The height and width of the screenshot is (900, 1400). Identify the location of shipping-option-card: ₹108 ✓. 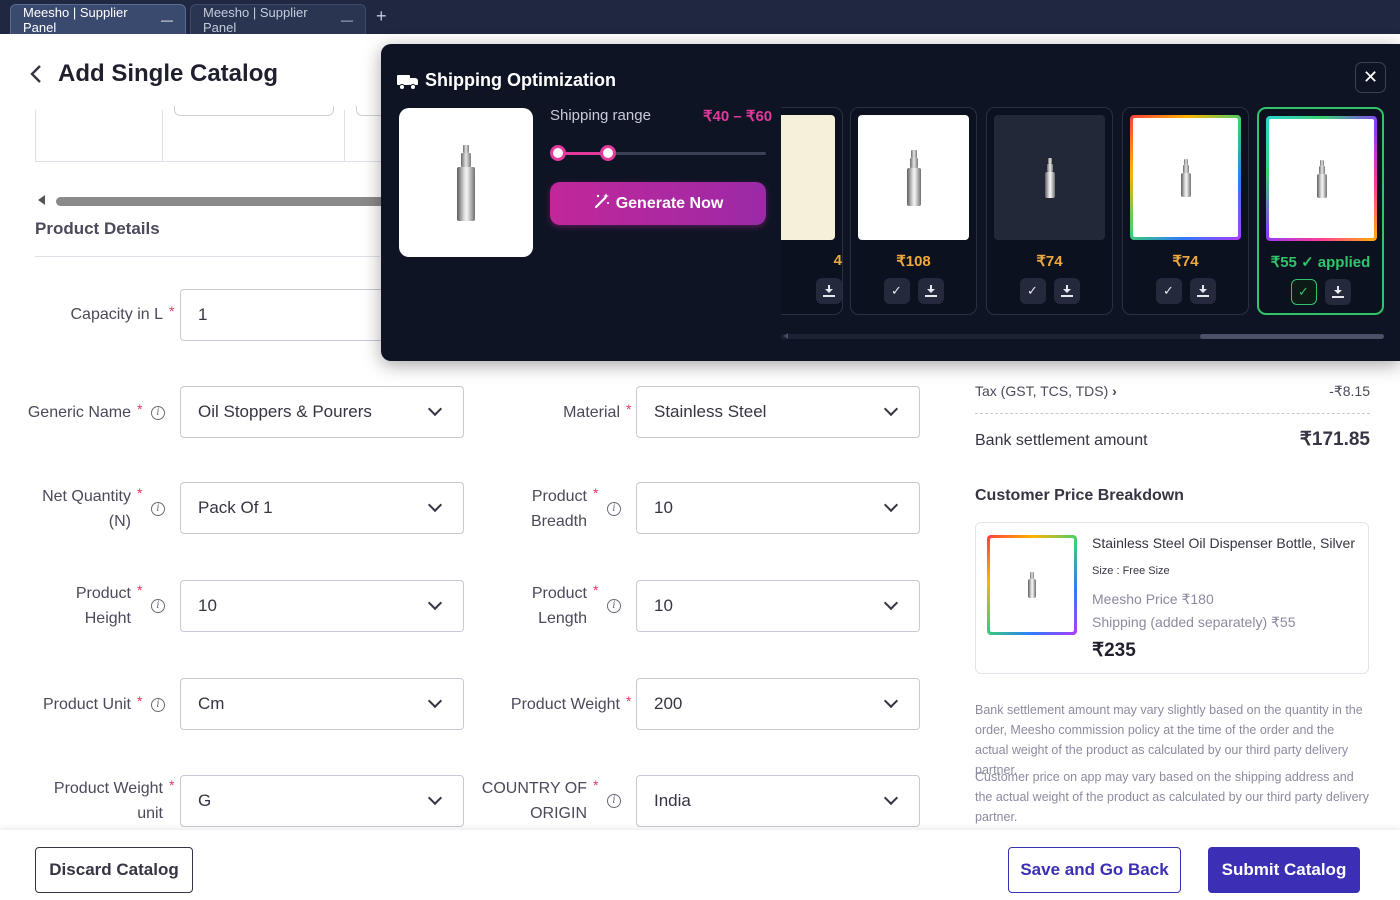
(913, 211).